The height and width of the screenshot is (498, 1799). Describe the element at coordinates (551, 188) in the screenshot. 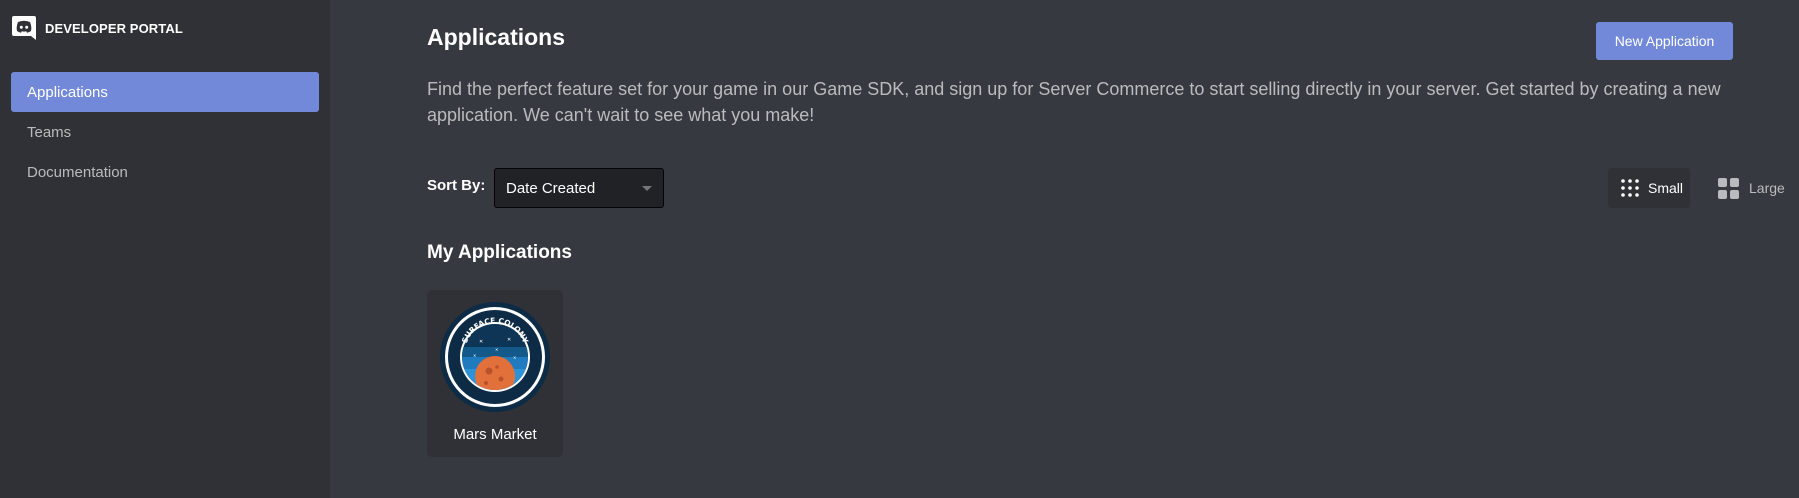

I see `sort-selected-value: Date Created` at that location.